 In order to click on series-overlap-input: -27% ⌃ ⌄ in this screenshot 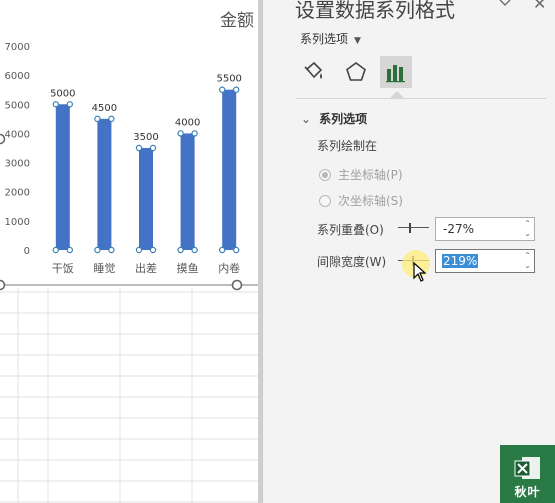, I will do `click(485, 229)`.